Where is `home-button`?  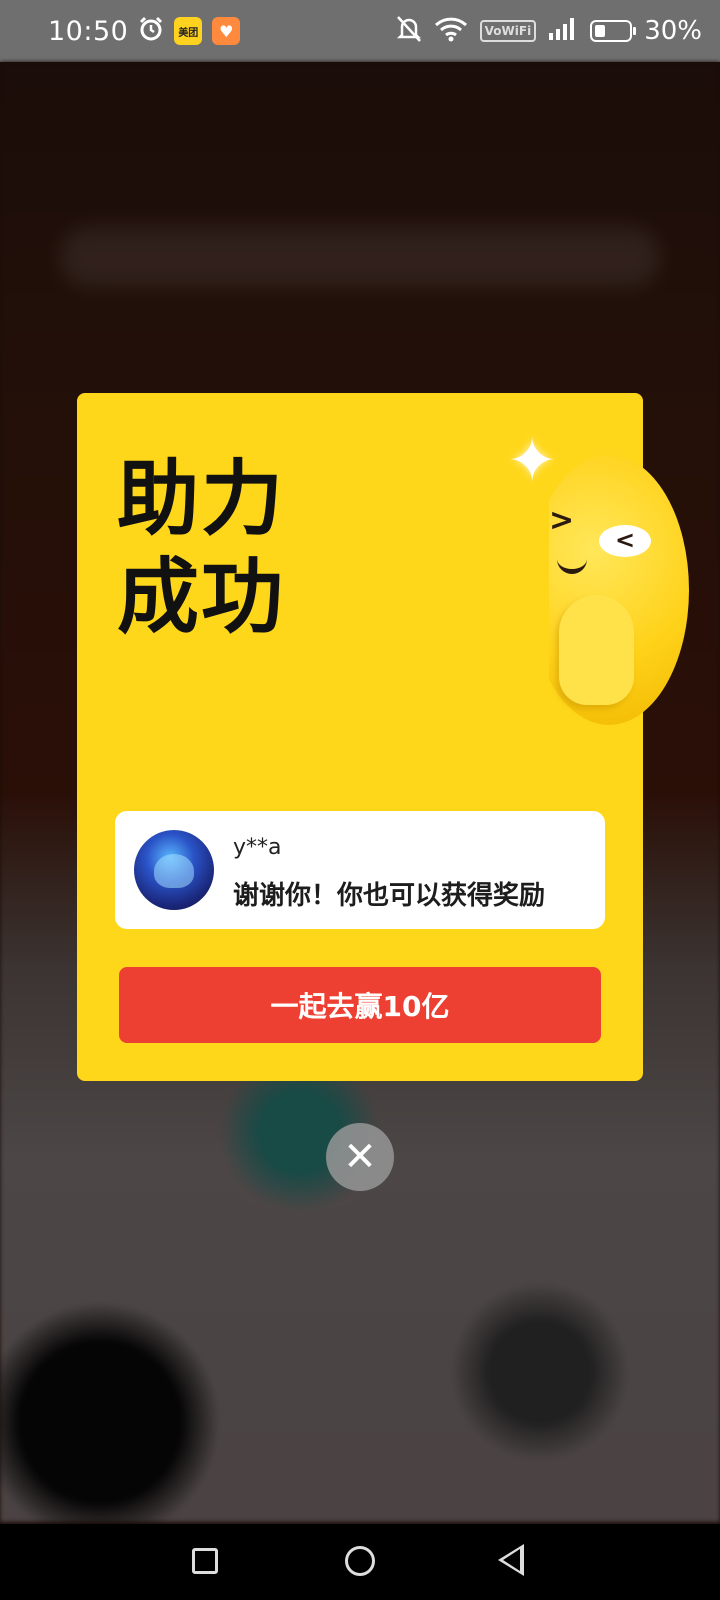 home-button is located at coordinates (360, 1561).